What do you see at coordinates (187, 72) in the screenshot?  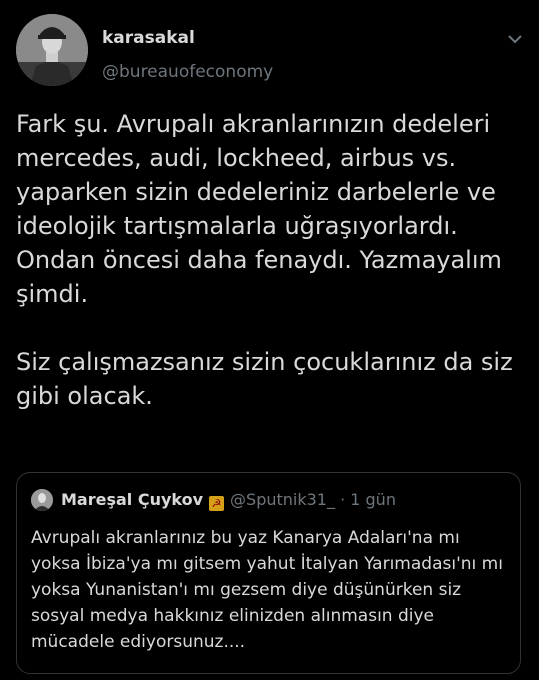 I see `author-handle: @bureauofeconomy` at bounding box center [187, 72].